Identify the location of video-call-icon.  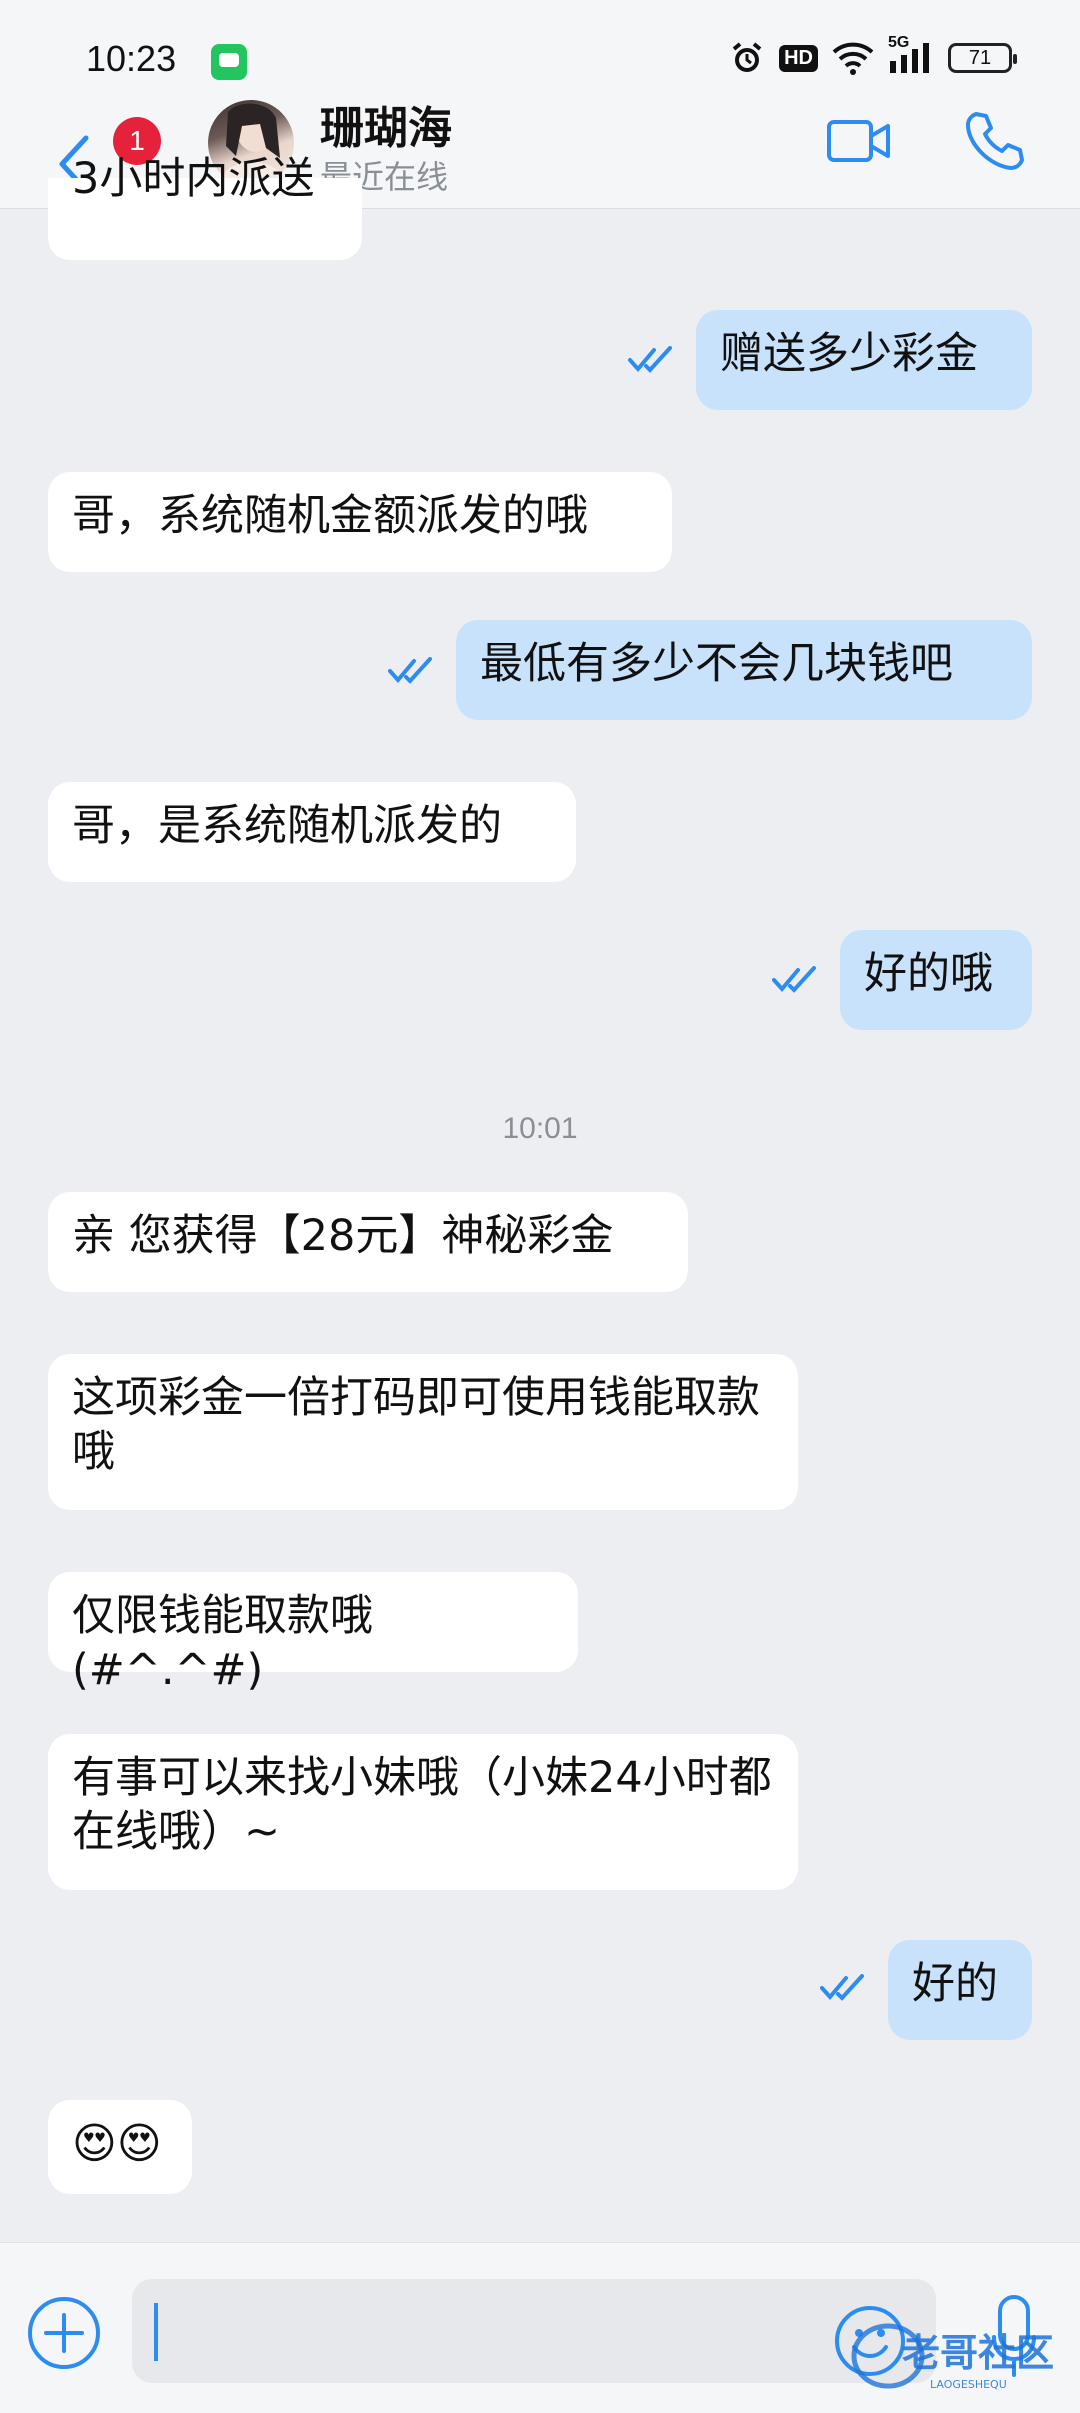
(859, 141).